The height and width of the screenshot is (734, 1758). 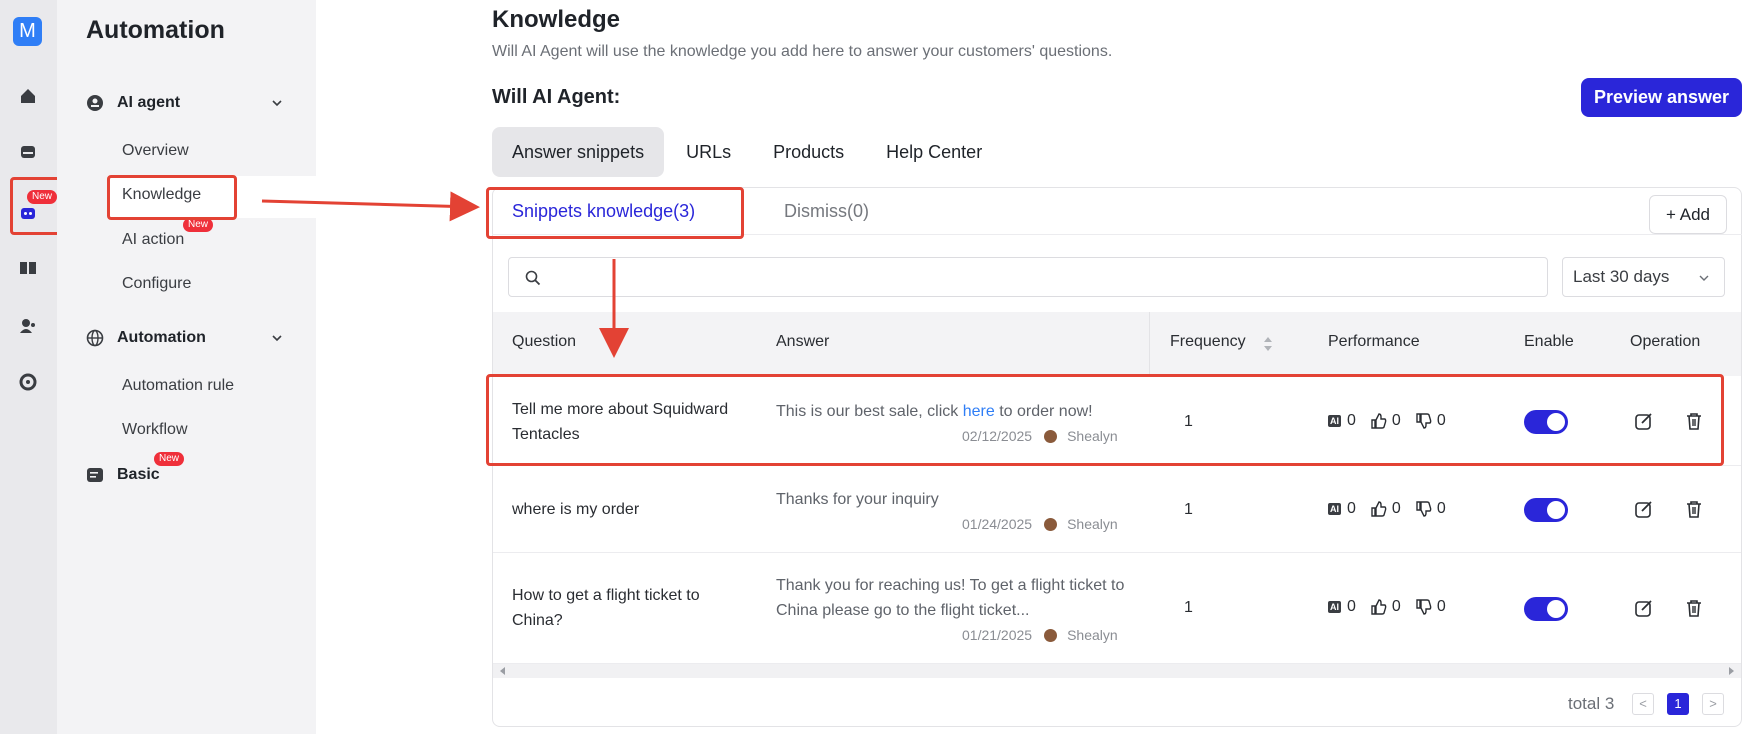 I want to click on pagination-next: >, so click(x=1713, y=704).